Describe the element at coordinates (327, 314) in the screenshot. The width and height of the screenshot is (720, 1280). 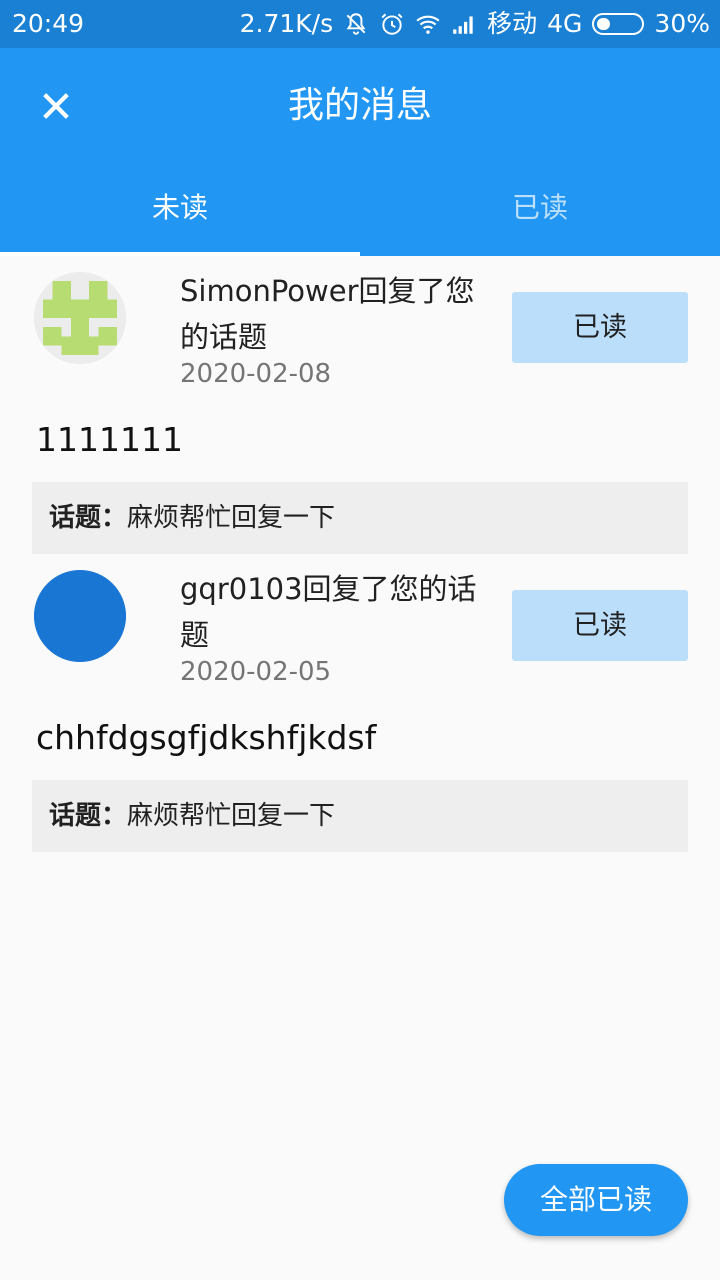
I see `message-title: SimonPower回复了您的话题` at that location.